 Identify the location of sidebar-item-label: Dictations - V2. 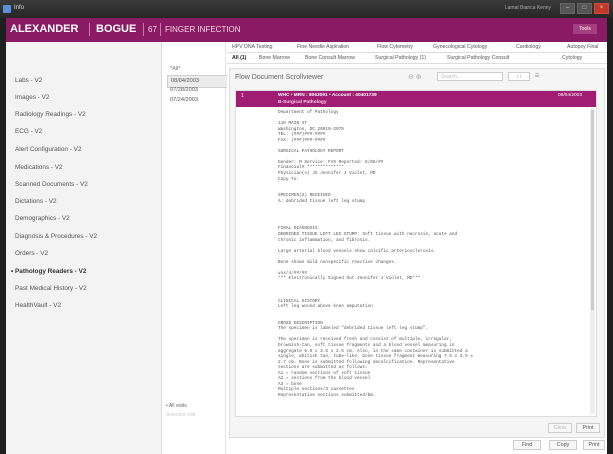
(36, 201).